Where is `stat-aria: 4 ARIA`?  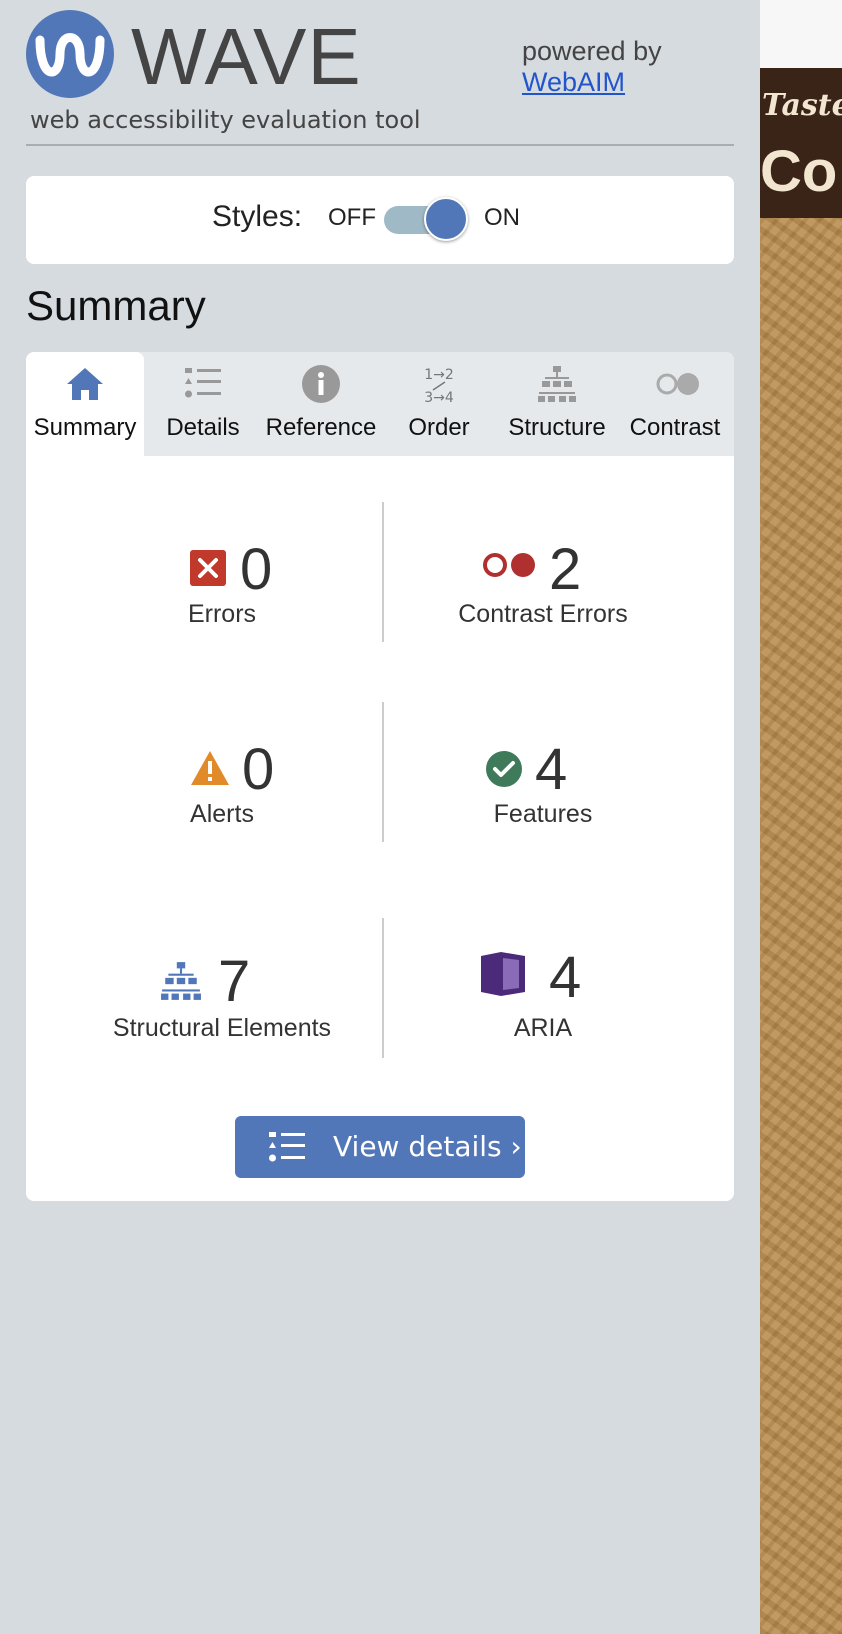
stat-aria: 4 ARIA is located at coordinates (543, 1018).